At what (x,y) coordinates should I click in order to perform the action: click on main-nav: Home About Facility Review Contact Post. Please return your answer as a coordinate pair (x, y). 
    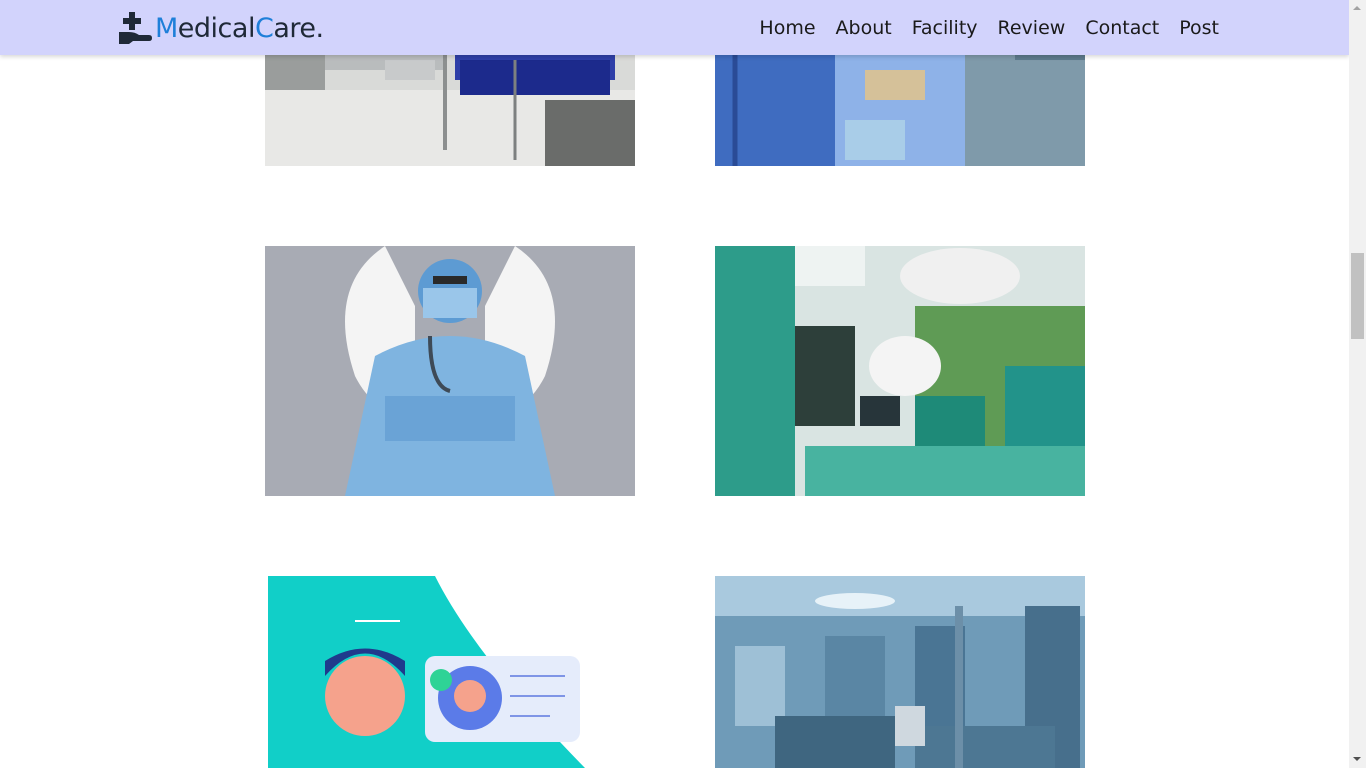
    Looking at the image, I should click on (979, 27).